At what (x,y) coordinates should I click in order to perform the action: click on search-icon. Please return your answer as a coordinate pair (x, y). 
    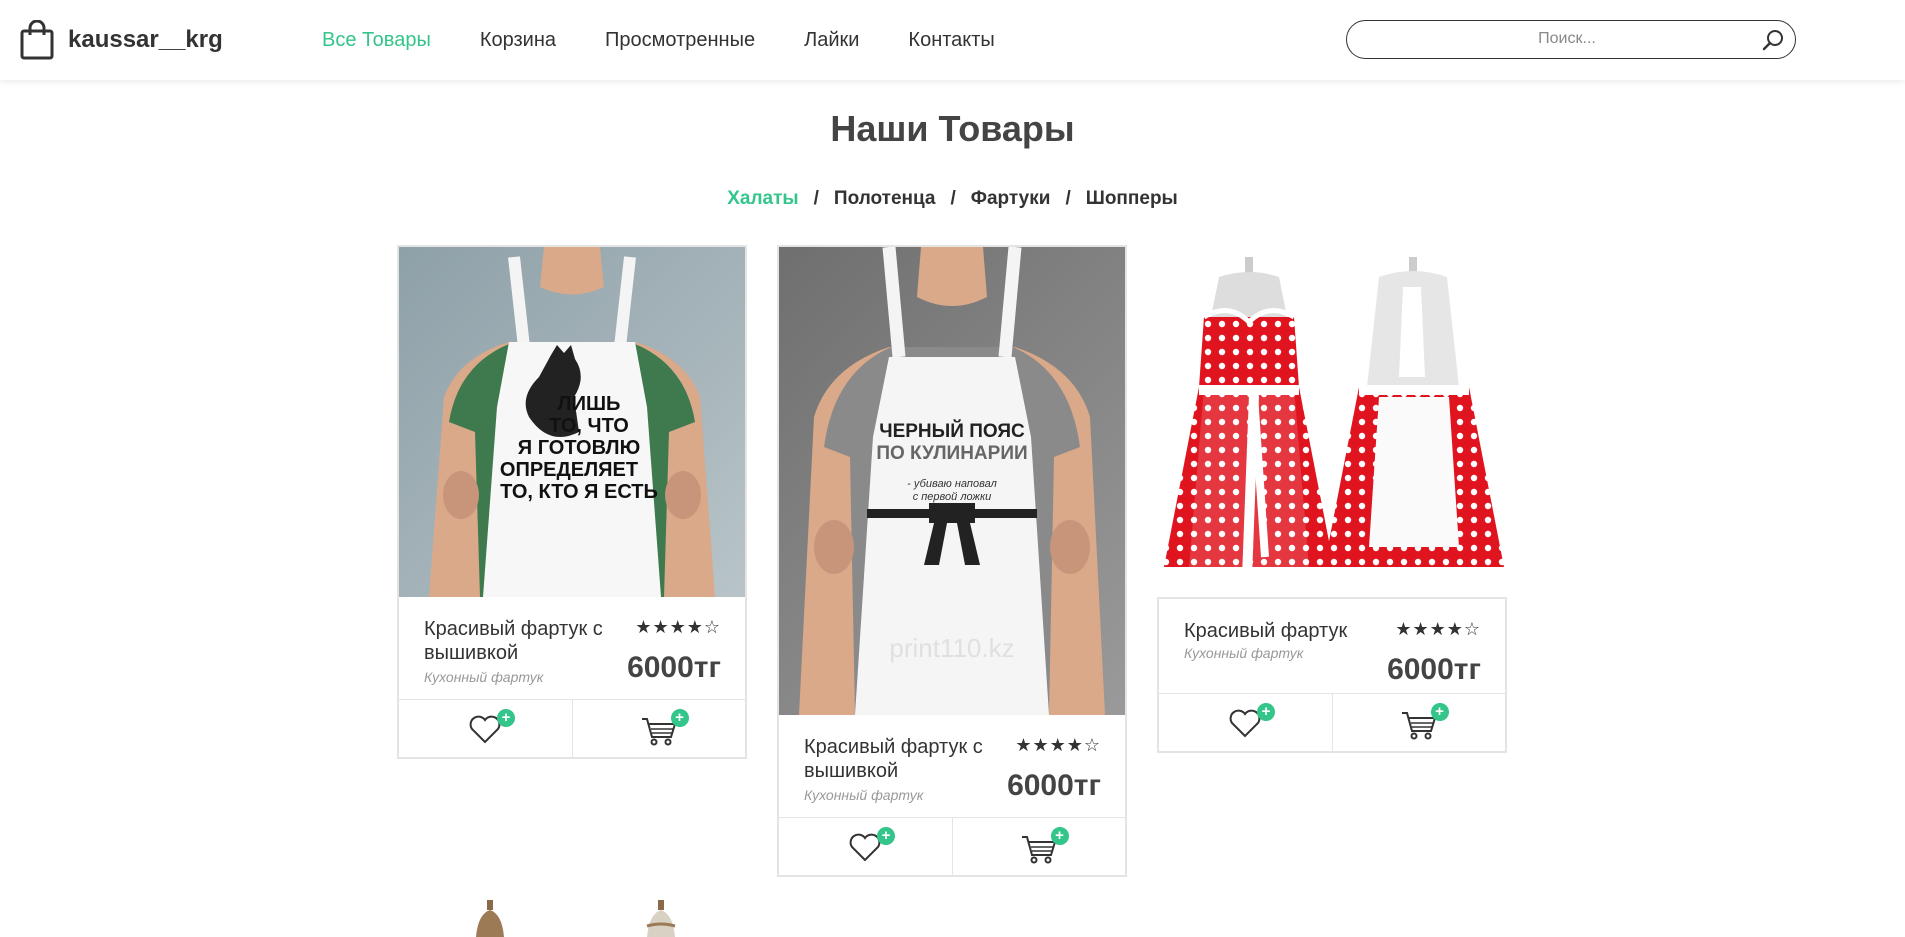
    Looking at the image, I should click on (1773, 40).